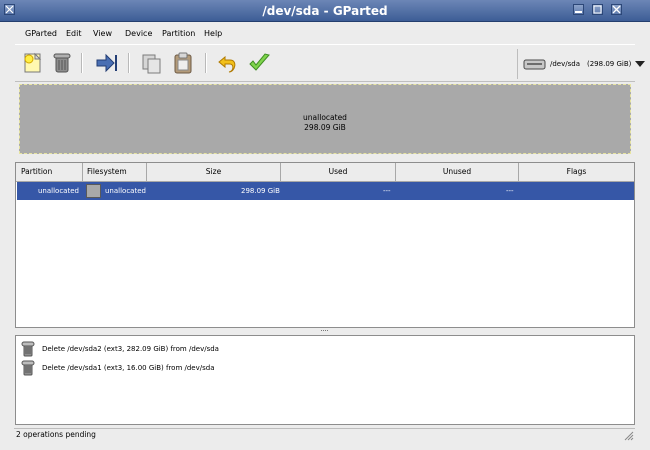 The image size is (650, 450). I want to click on header-unused: Unused, so click(457, 172).